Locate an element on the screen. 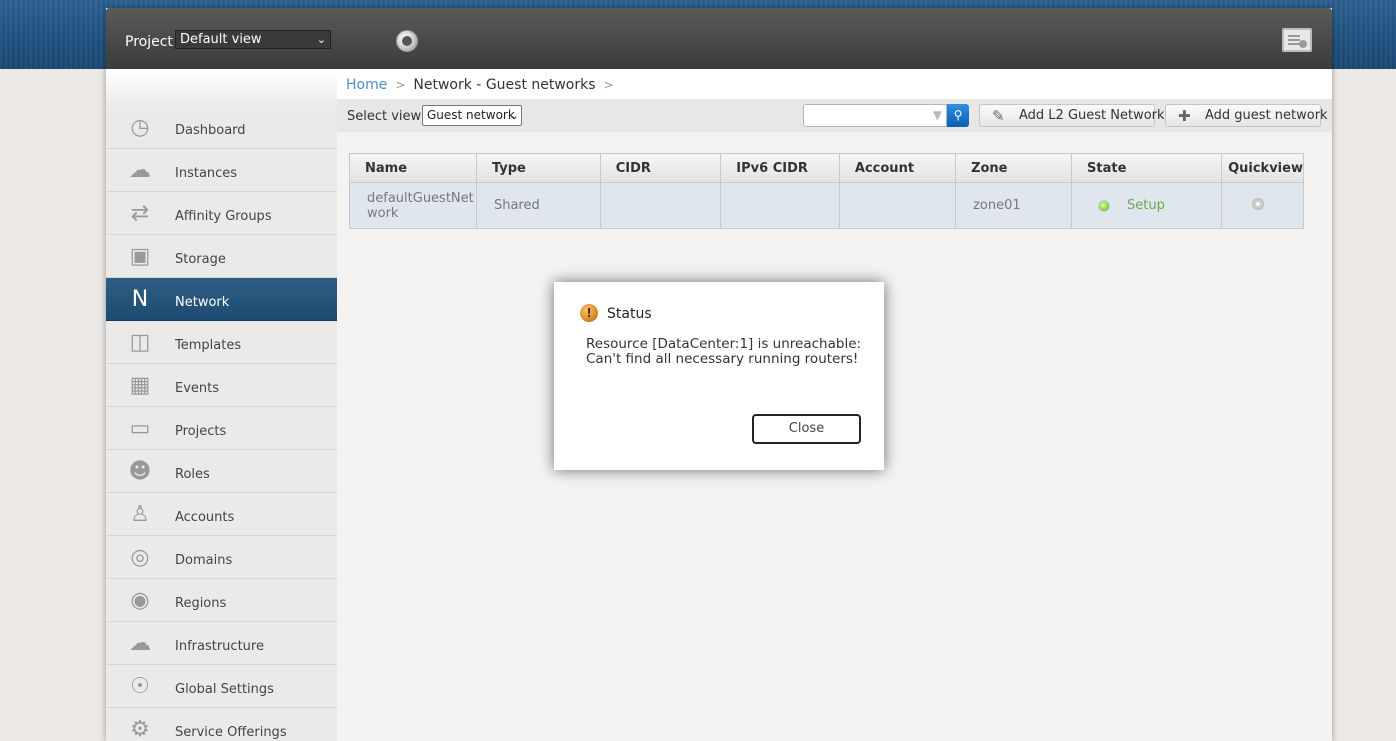 This screenshot has width=1396, height=741. sidebar-top is located at coordinates (221, 87).